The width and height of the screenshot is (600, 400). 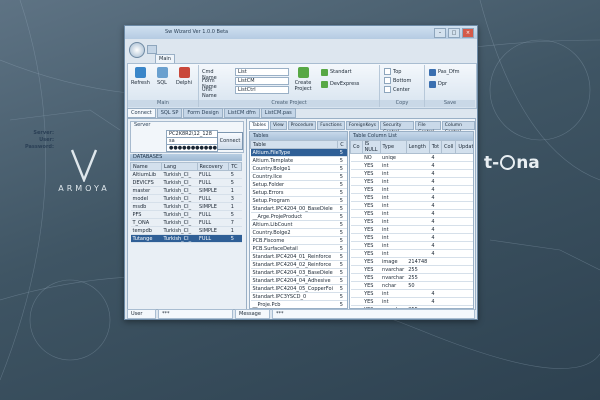 I want to click on table-row: PCB.Fiscome 5, so click(x=298, y=240).